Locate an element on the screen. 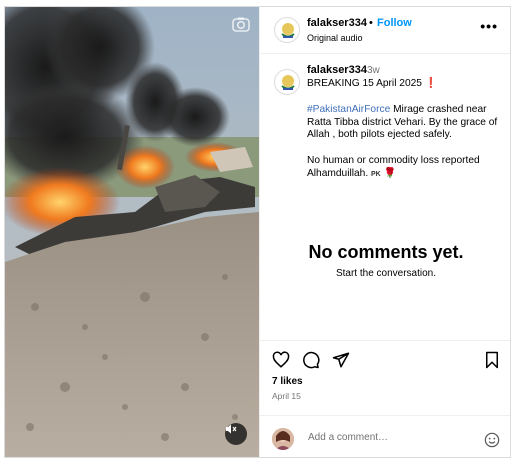 The width and height of the screenshot is (515, 464). actions-divider is located at coordinates (385, 340).